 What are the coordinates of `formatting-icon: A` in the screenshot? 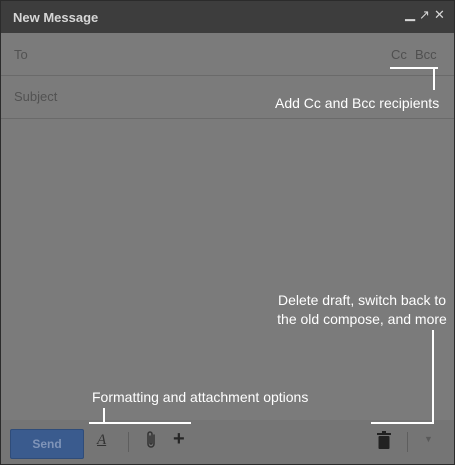 It's located at (101, 440).